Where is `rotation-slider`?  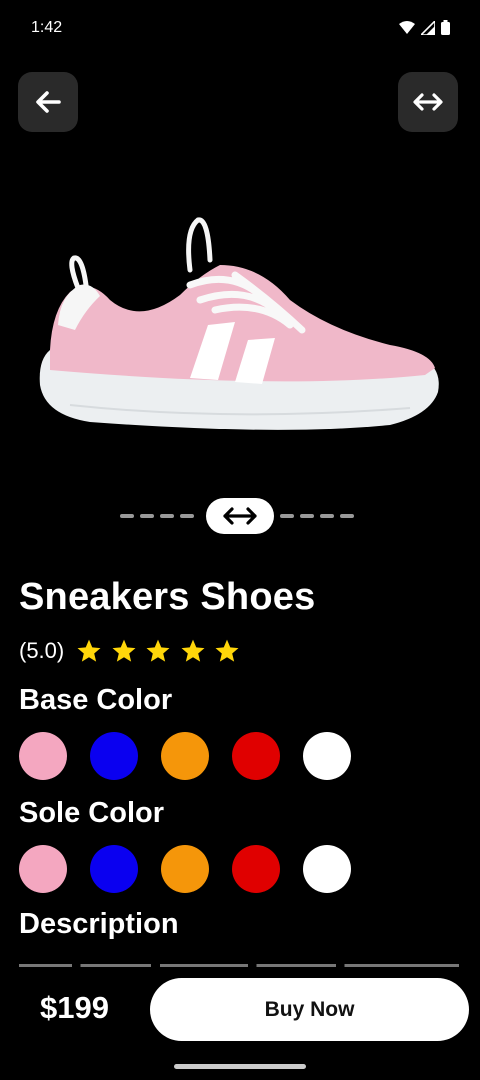
rotation-slider is located at coordinates (240, 516).